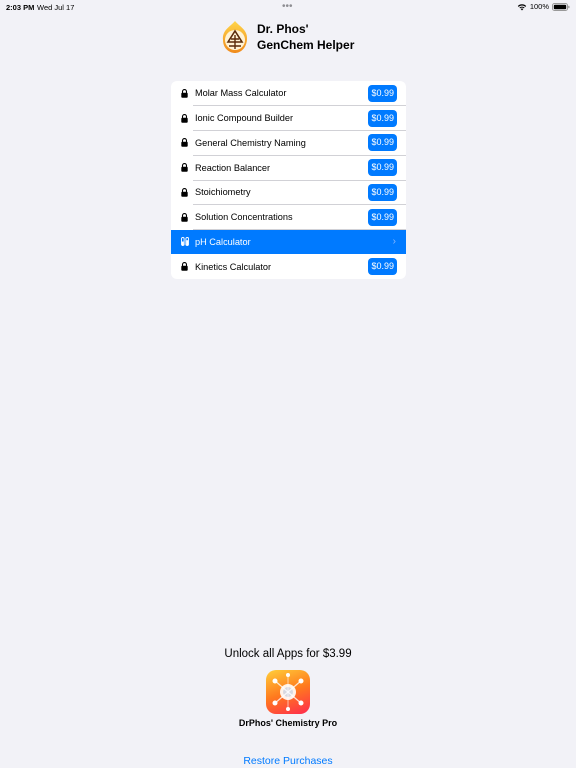 This screenshot has width=576, height=768. Describe the element at coordinates (223, 192) in the screenshot. I see `app-name: Stoichiometry` at that location.